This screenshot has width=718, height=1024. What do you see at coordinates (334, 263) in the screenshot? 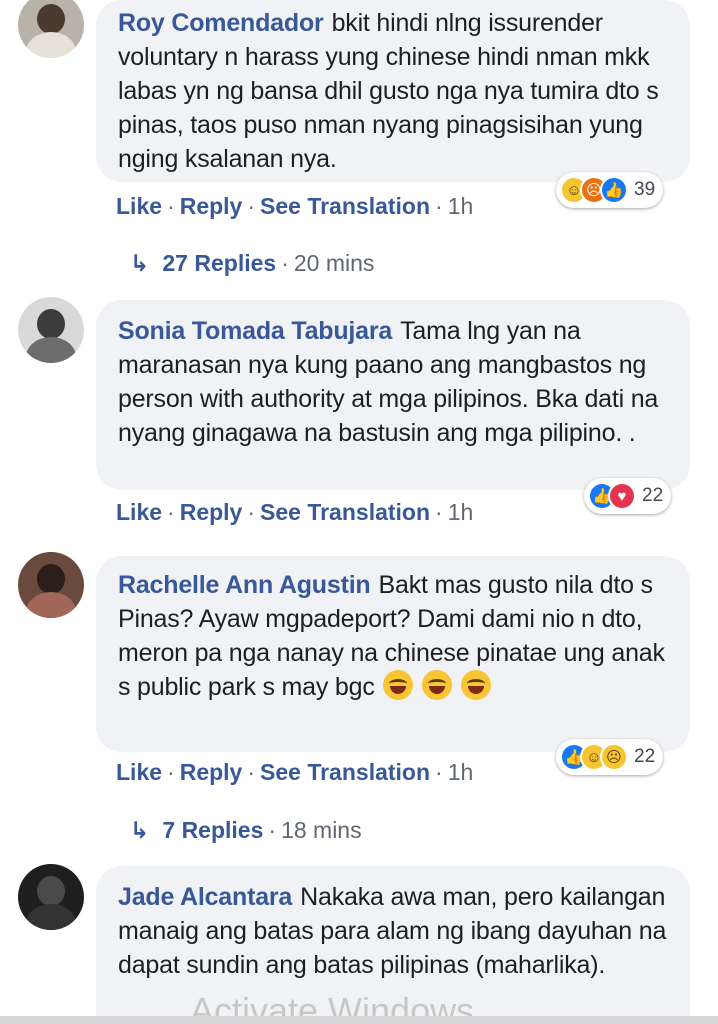
I see `replies-time: 20 mins` at bounding box center [334, 263].